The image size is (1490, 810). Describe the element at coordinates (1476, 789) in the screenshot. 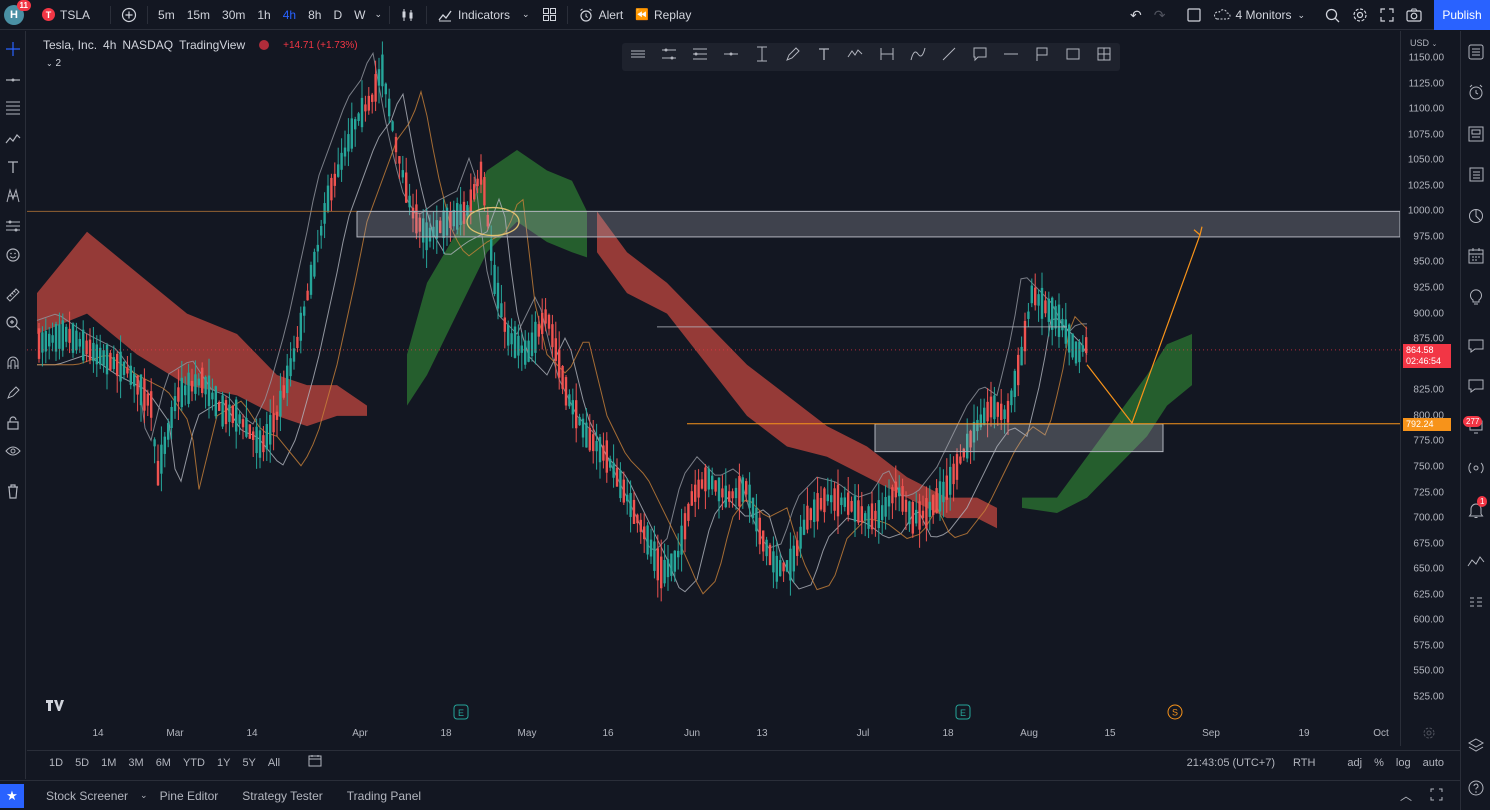

I see `help-icon` at that location.